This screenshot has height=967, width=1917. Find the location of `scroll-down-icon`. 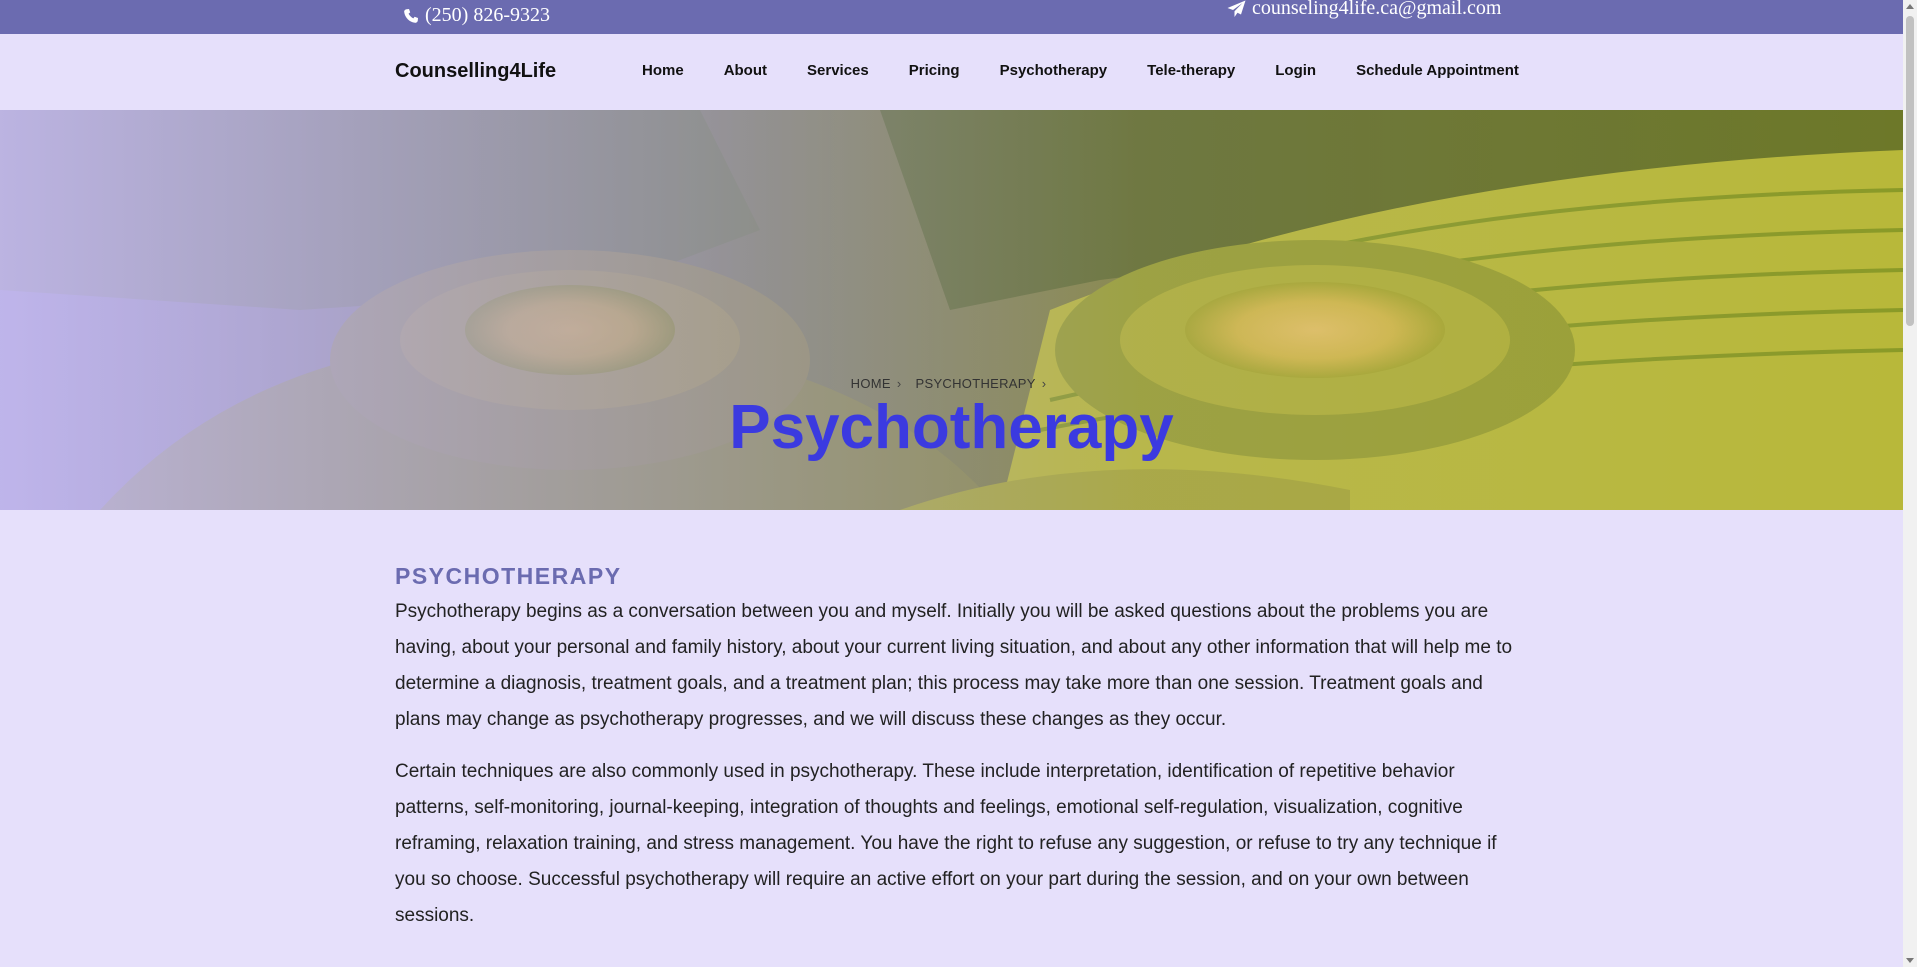

scroll-down-icon is located at coordinates (1910, 960).